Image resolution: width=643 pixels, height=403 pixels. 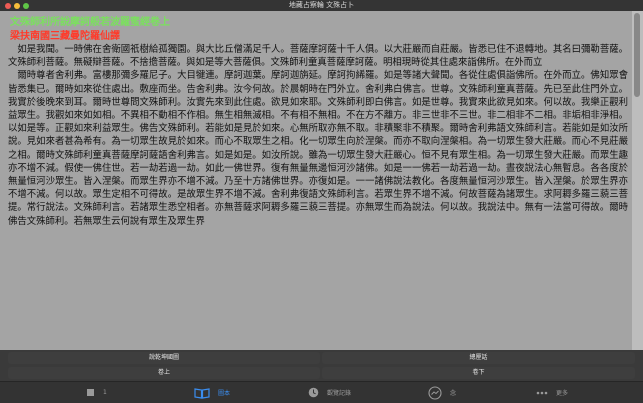 I want to click on tab-bookmark: 1, so click(x=96, y=392).